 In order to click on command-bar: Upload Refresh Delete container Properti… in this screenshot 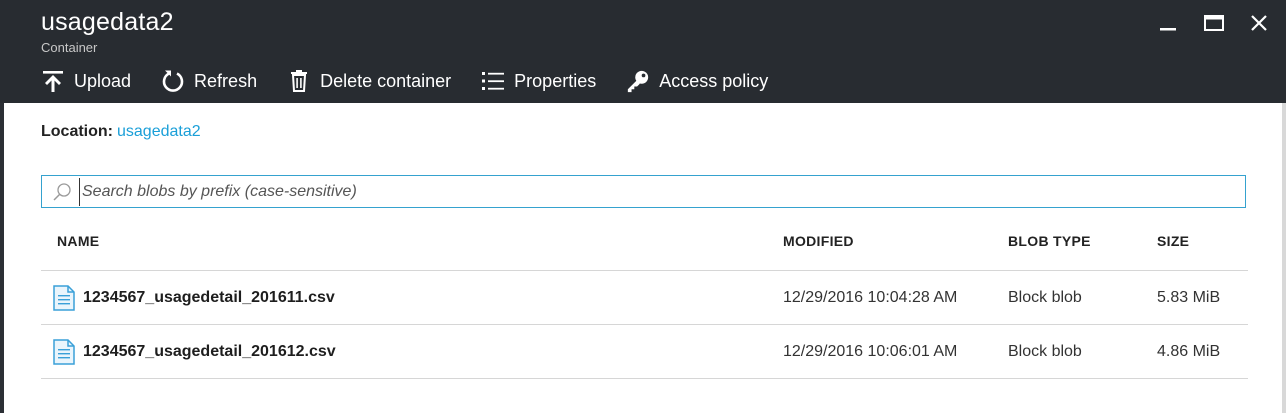, I will do `click(419, 81)`.